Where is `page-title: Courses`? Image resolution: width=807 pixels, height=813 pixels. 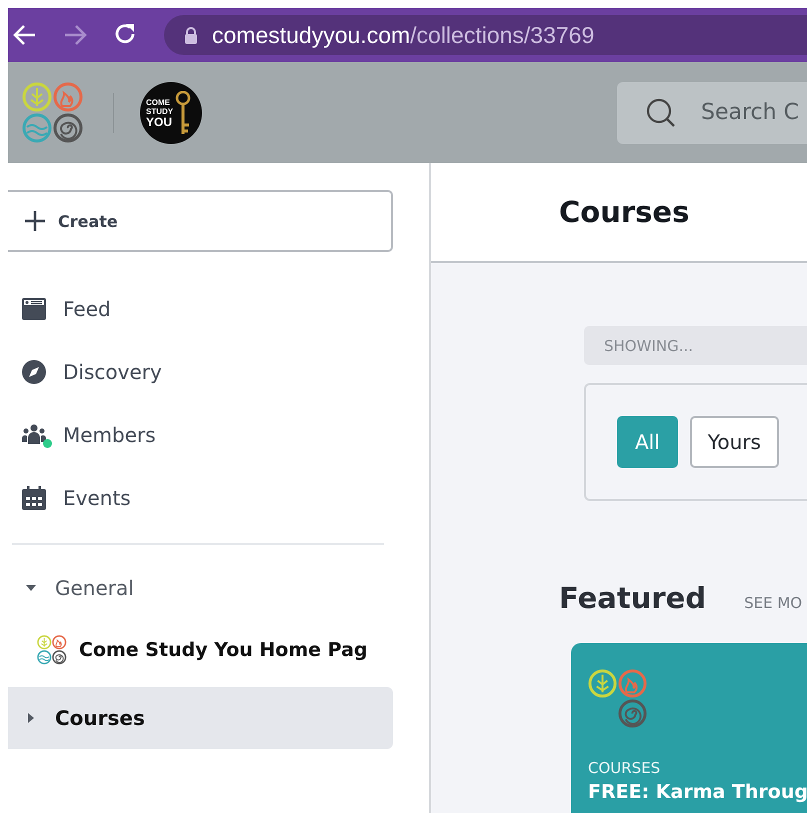 page-title: Courses is located at coordinates (624, 212).